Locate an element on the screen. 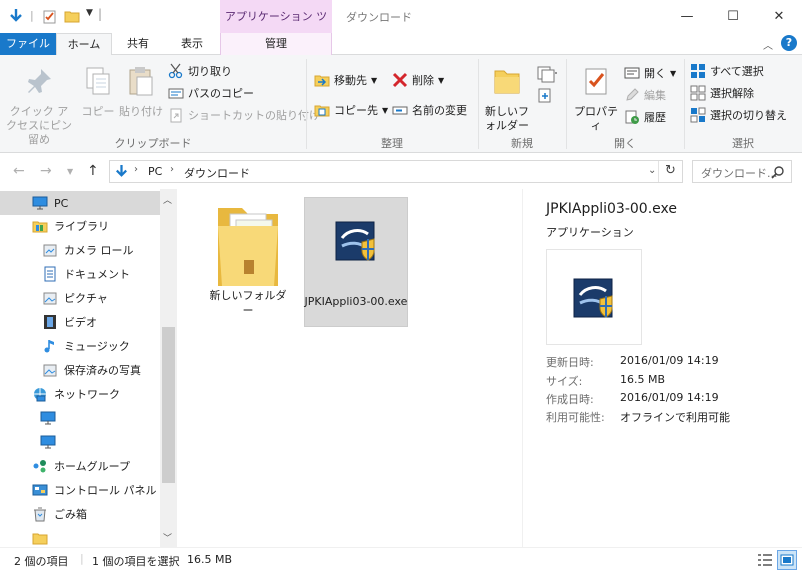 Image resolution: width=802 pixels, height=572 pixels. edit-pencil-icon is located at coordinates (632, 94).